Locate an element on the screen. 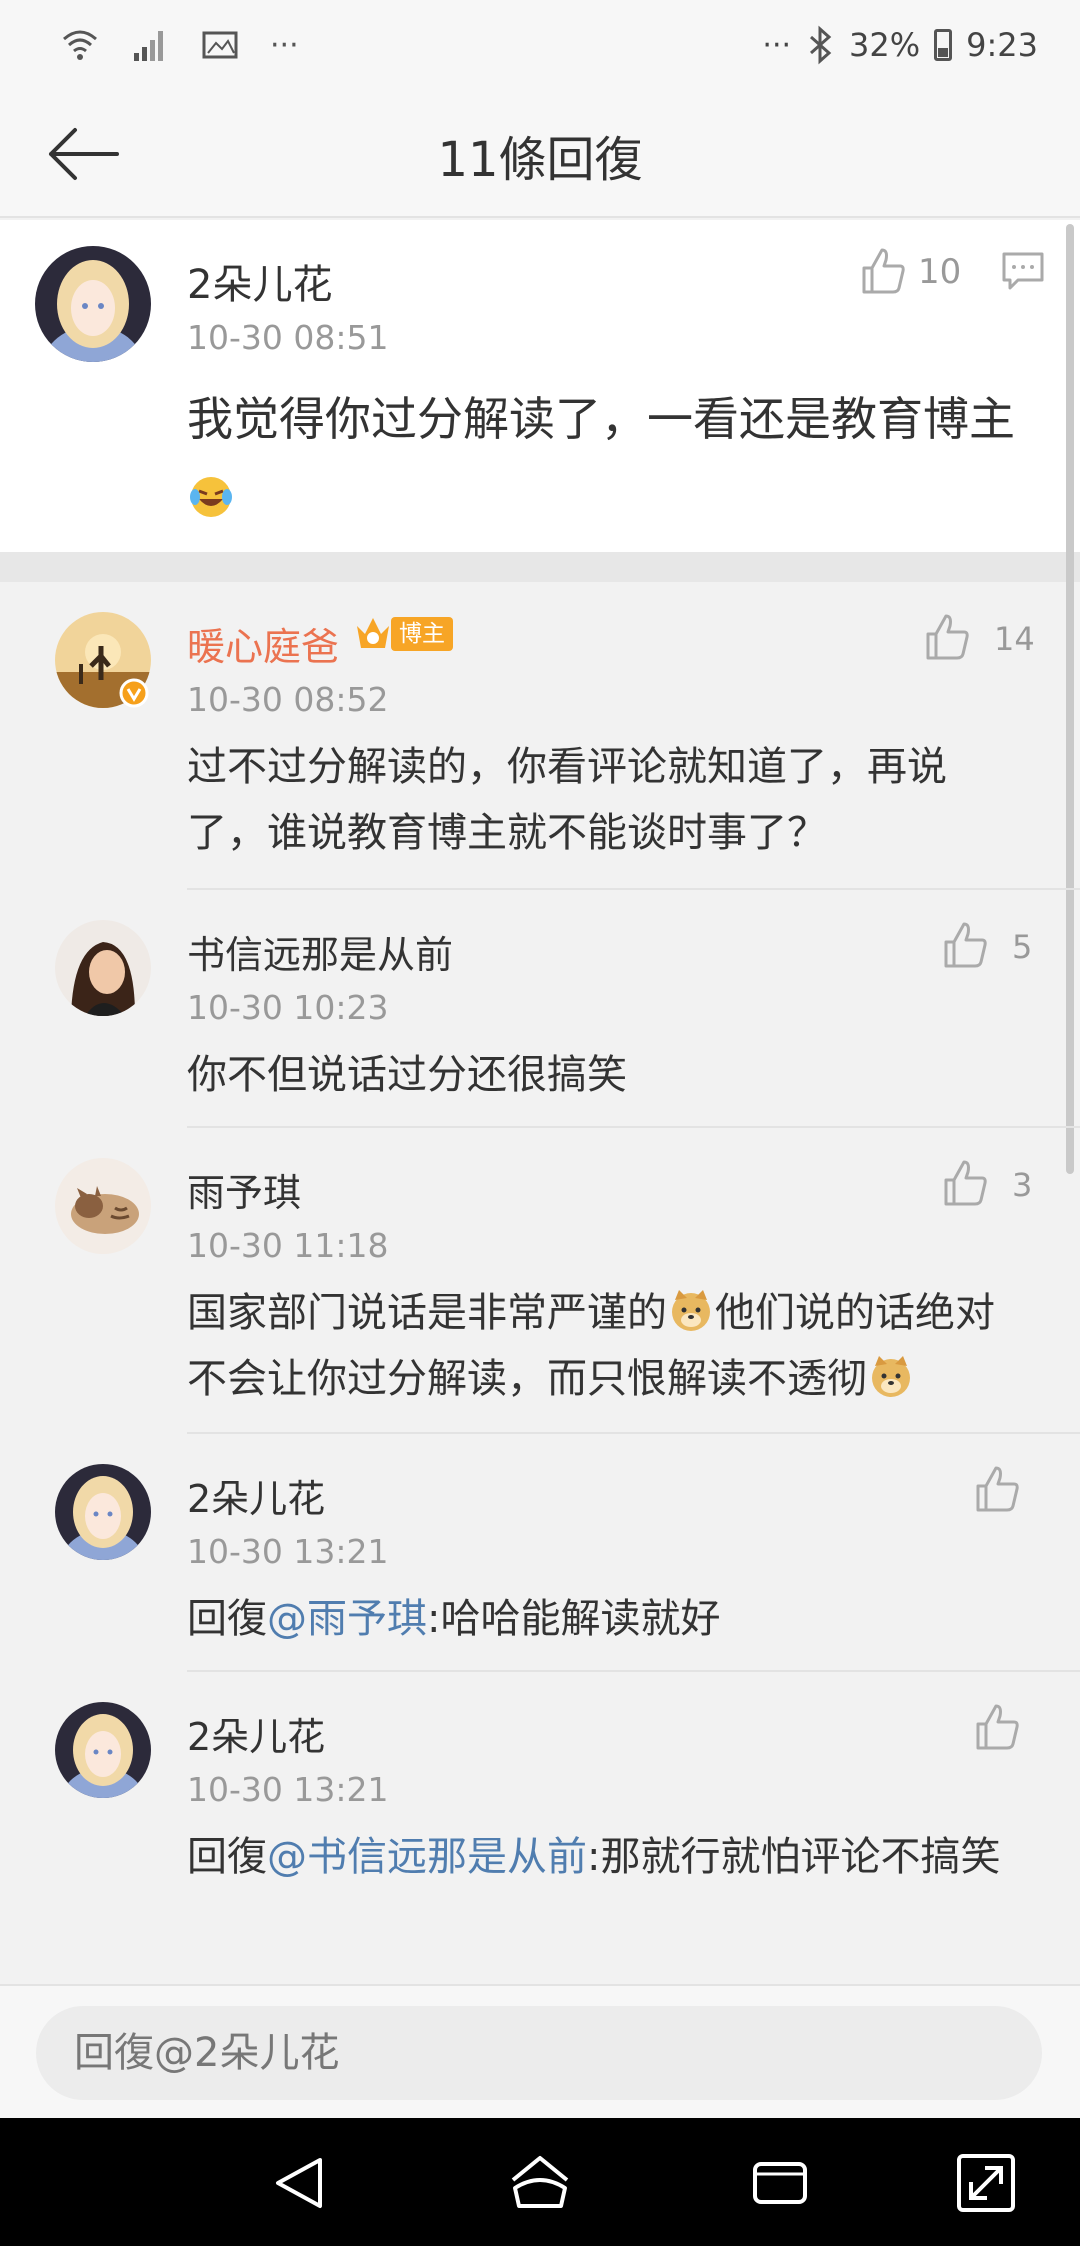  status-bar: ··· ··· 32% 9:23 is located at coordinates (540, 45).